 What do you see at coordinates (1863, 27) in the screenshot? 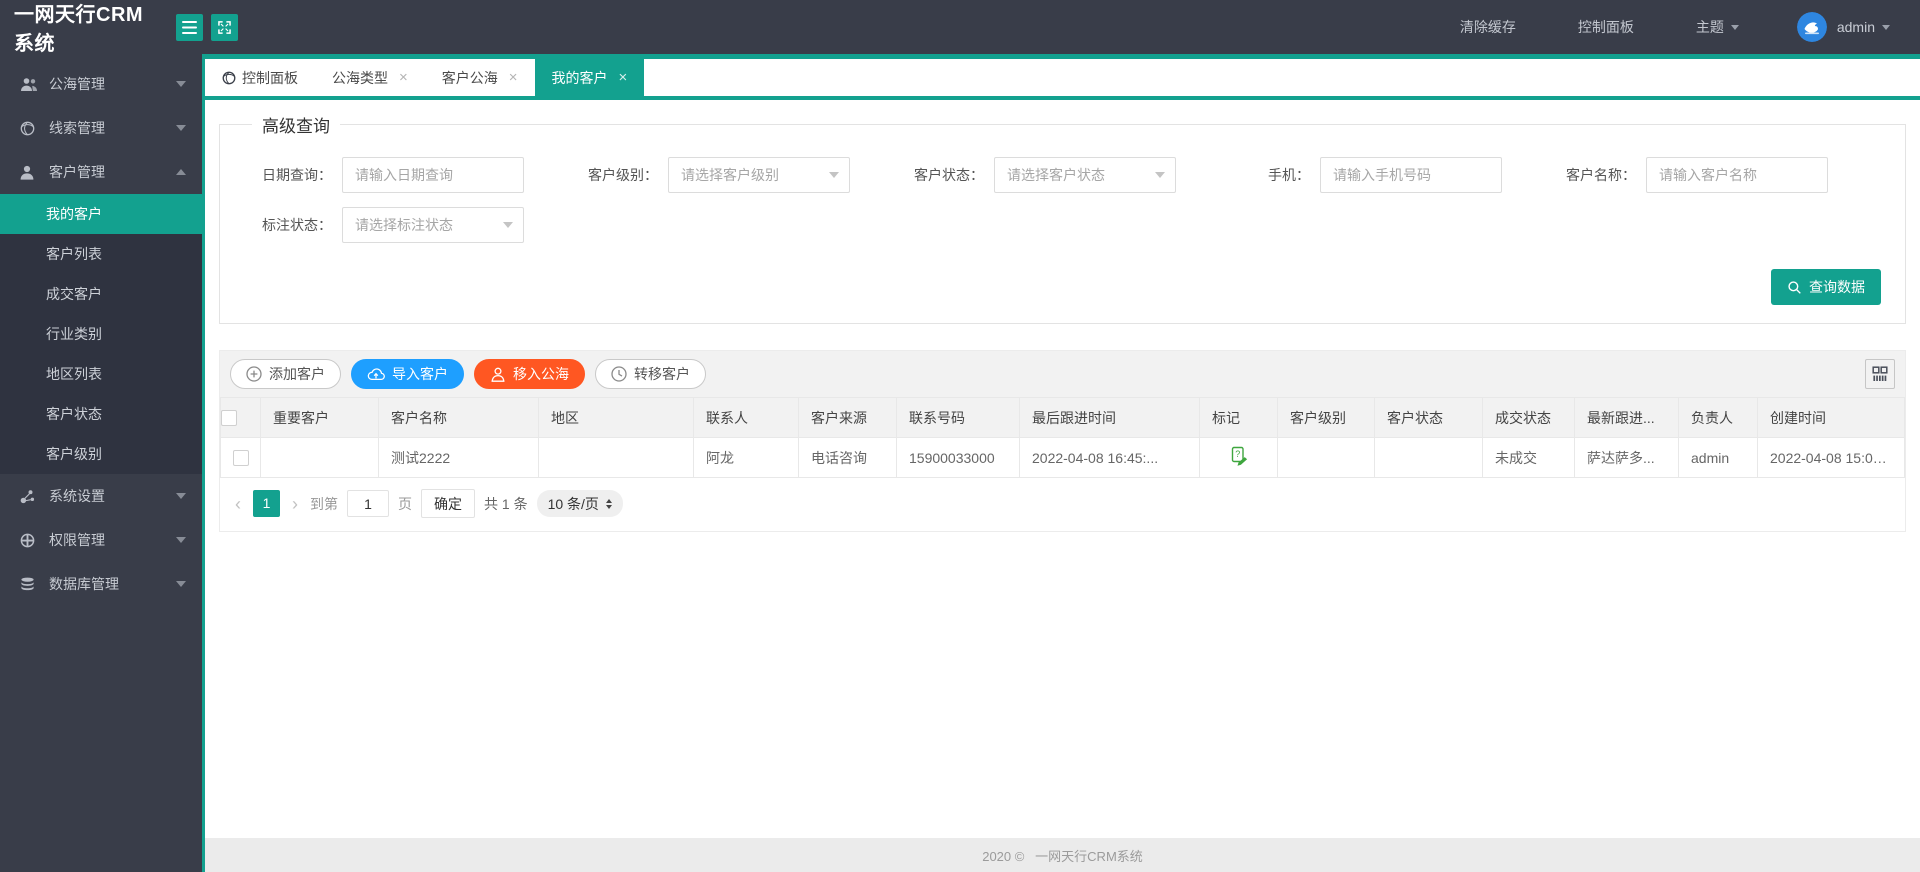
I see `user-menu: admin` at bounding box center [1863, 27].